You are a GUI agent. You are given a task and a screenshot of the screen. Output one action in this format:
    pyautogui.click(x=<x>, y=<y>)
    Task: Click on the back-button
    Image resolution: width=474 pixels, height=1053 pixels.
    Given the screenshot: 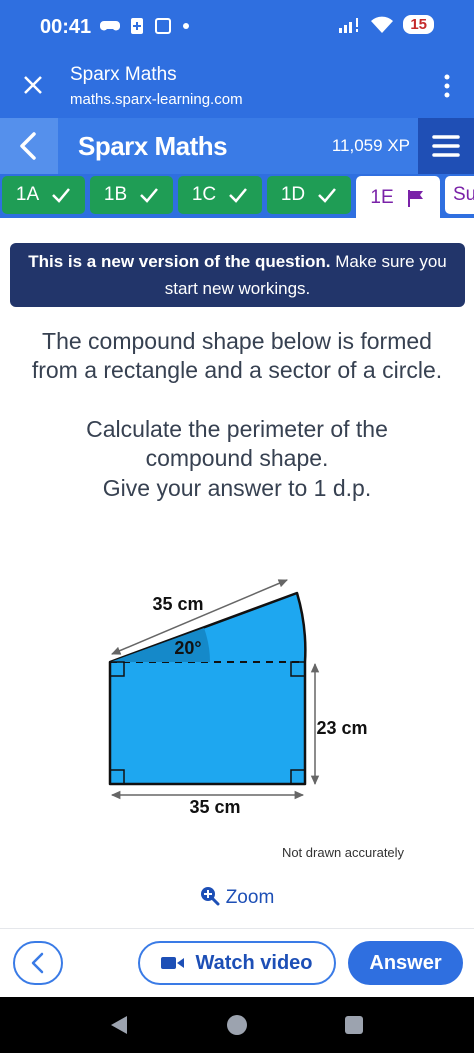 What is the action you would take?
    pyautogui.click(x=29, y=146)
    